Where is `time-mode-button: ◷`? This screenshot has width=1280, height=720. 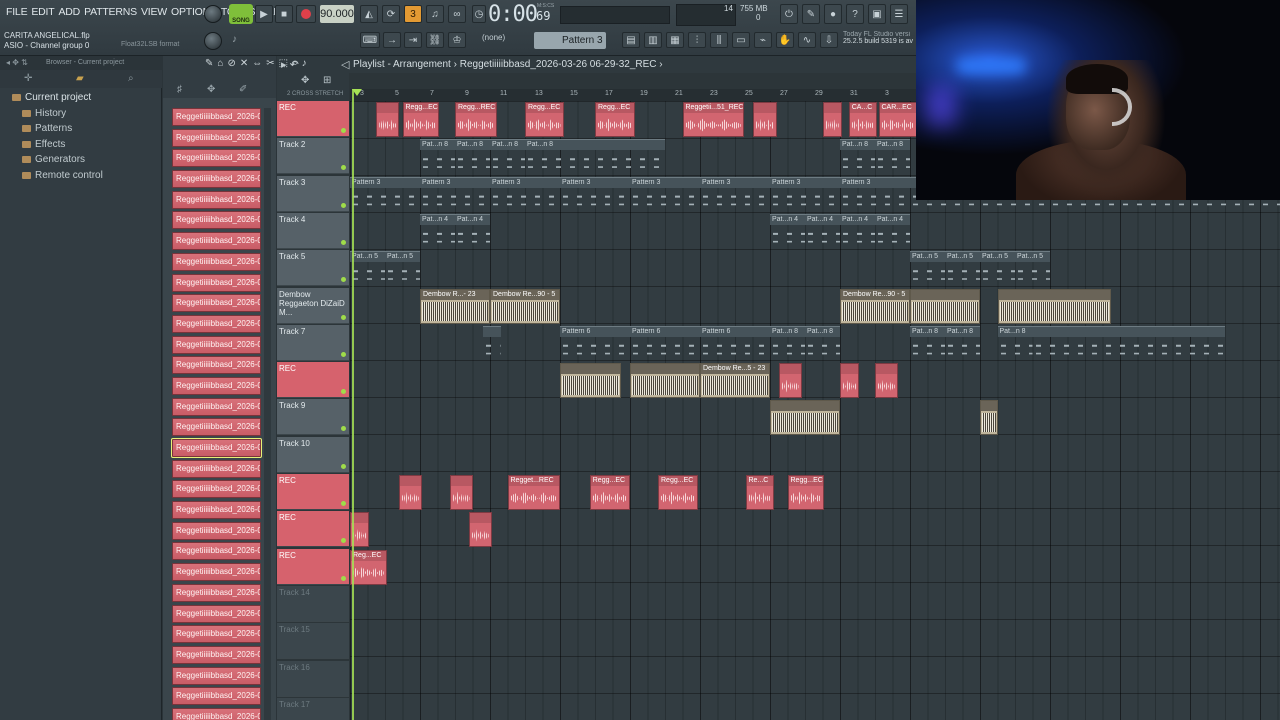
time-mode-button: ◷ is located at coordinates (479, 14).